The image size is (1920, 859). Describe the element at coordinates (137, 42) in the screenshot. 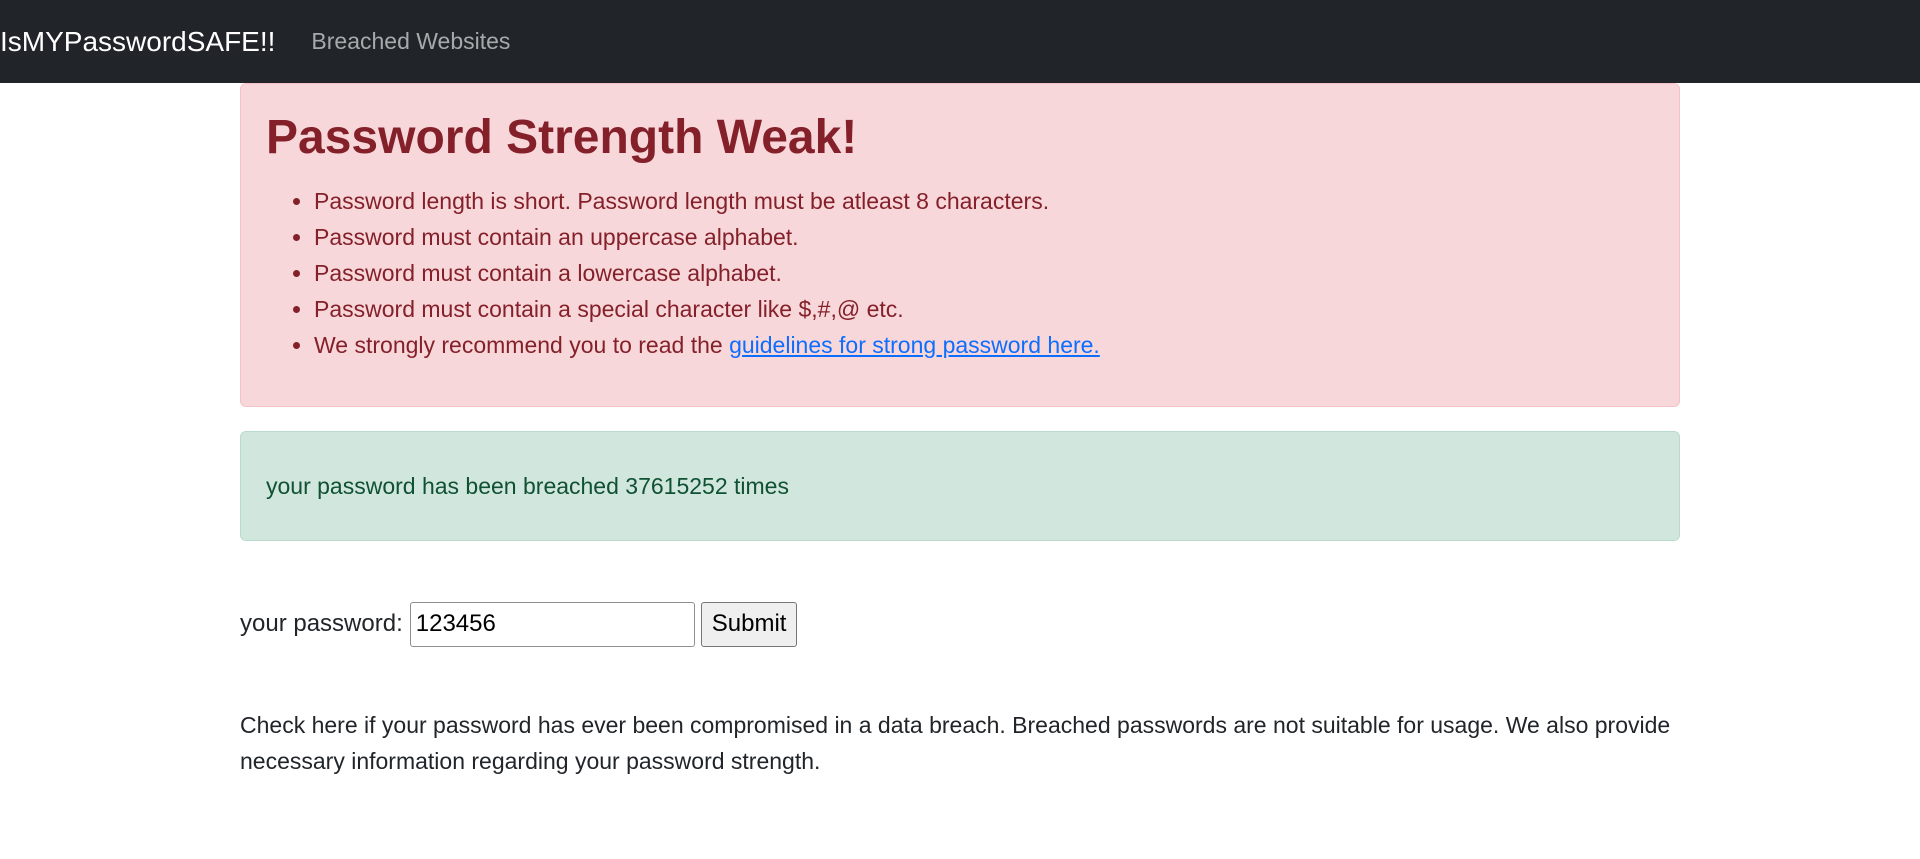

I see `brand-link: IsMYPasswordSAFE!!` at that location.